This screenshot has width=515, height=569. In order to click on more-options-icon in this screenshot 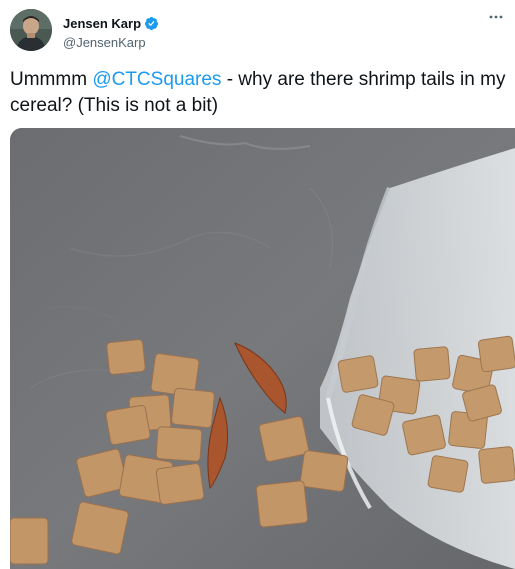, I will do `click(496, 19)`.